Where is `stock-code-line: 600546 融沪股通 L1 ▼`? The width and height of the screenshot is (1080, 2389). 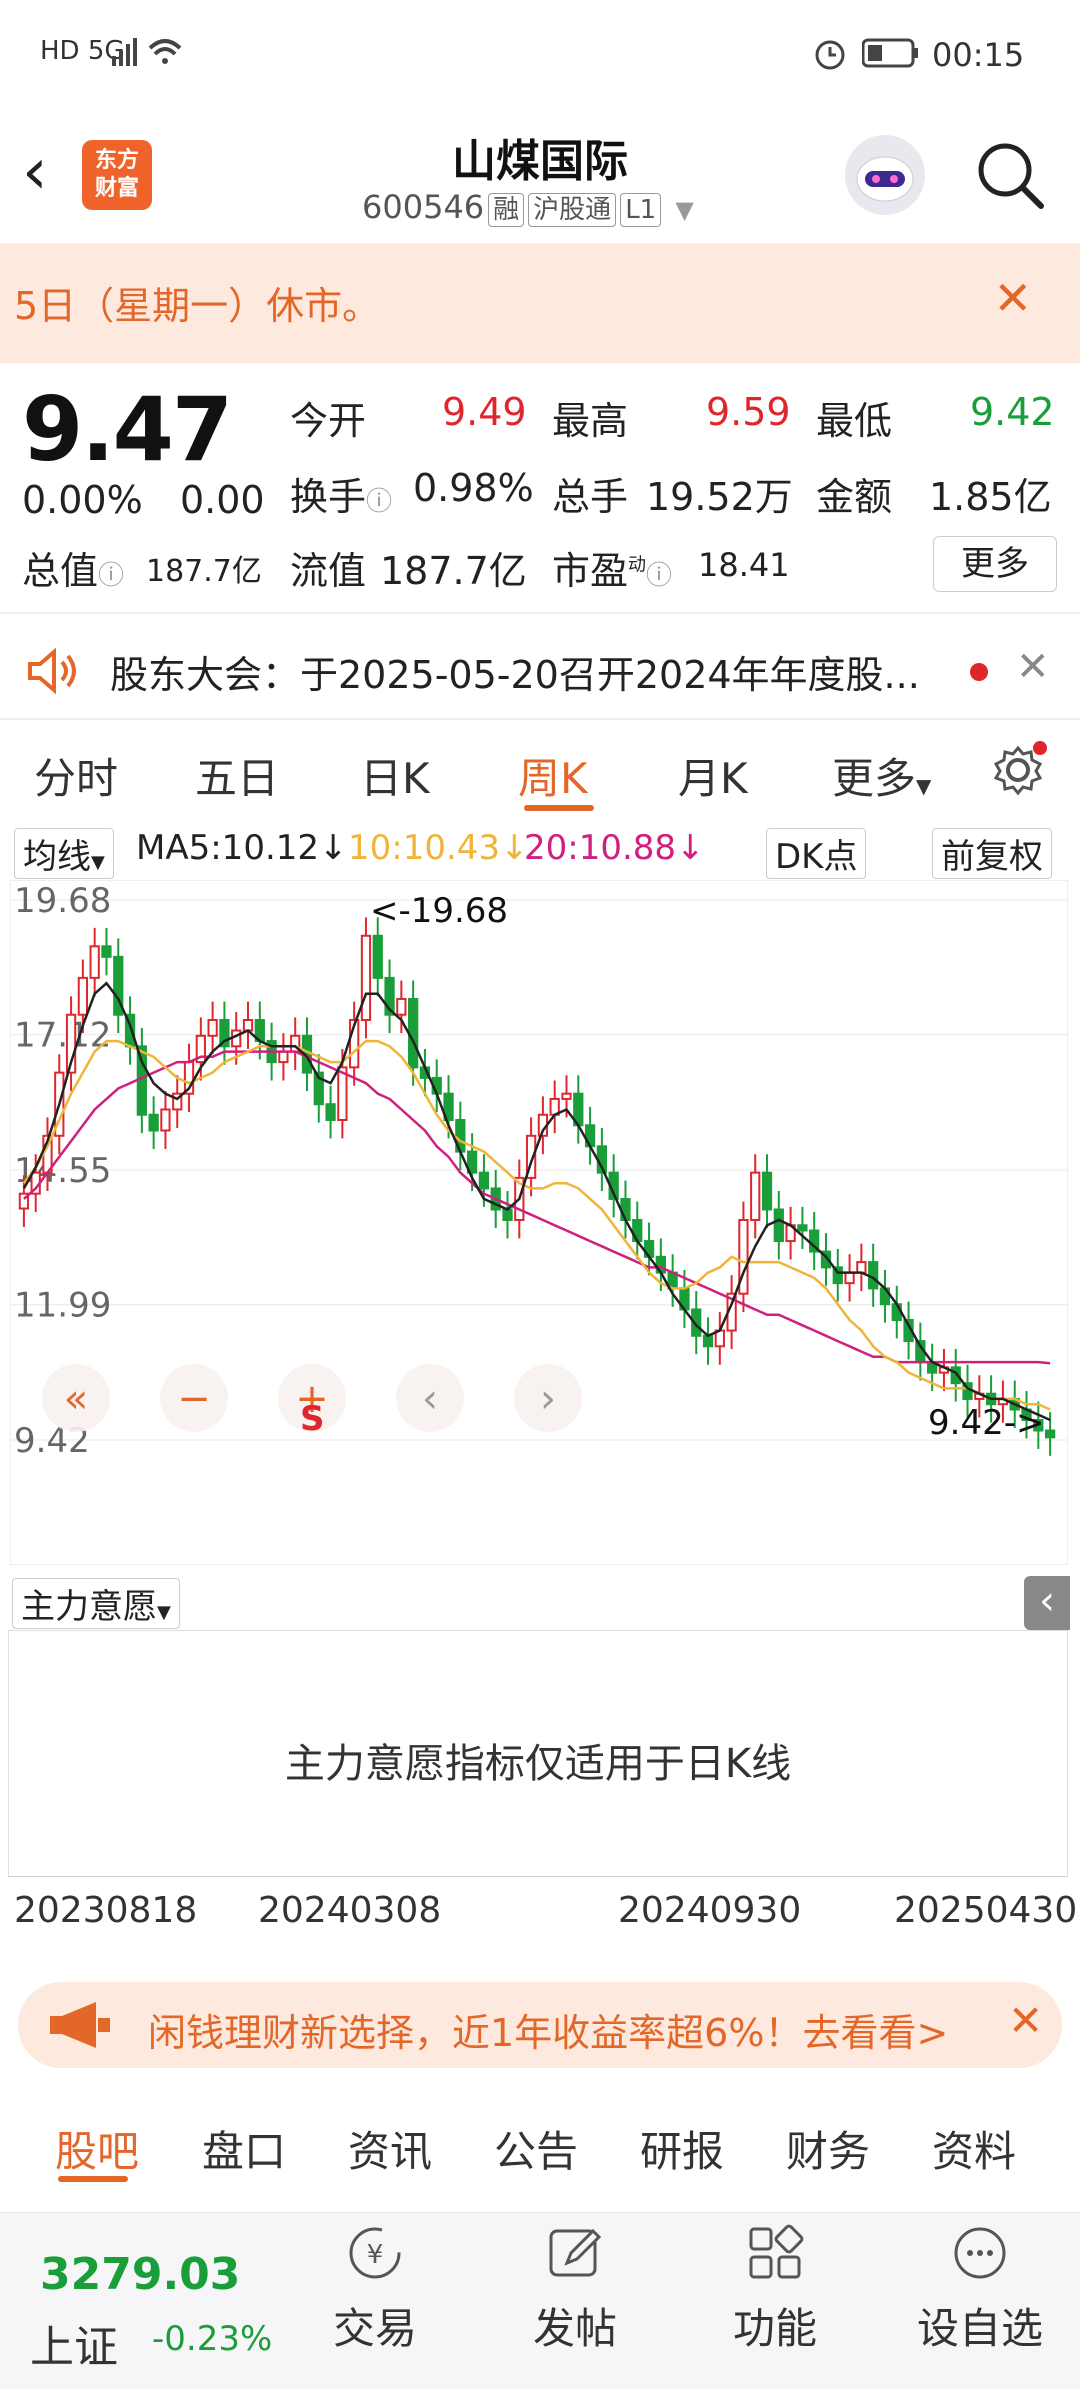
stock-code-line: 600546 融沪股通 L1 ▼ is located at coordinates (528, 207).